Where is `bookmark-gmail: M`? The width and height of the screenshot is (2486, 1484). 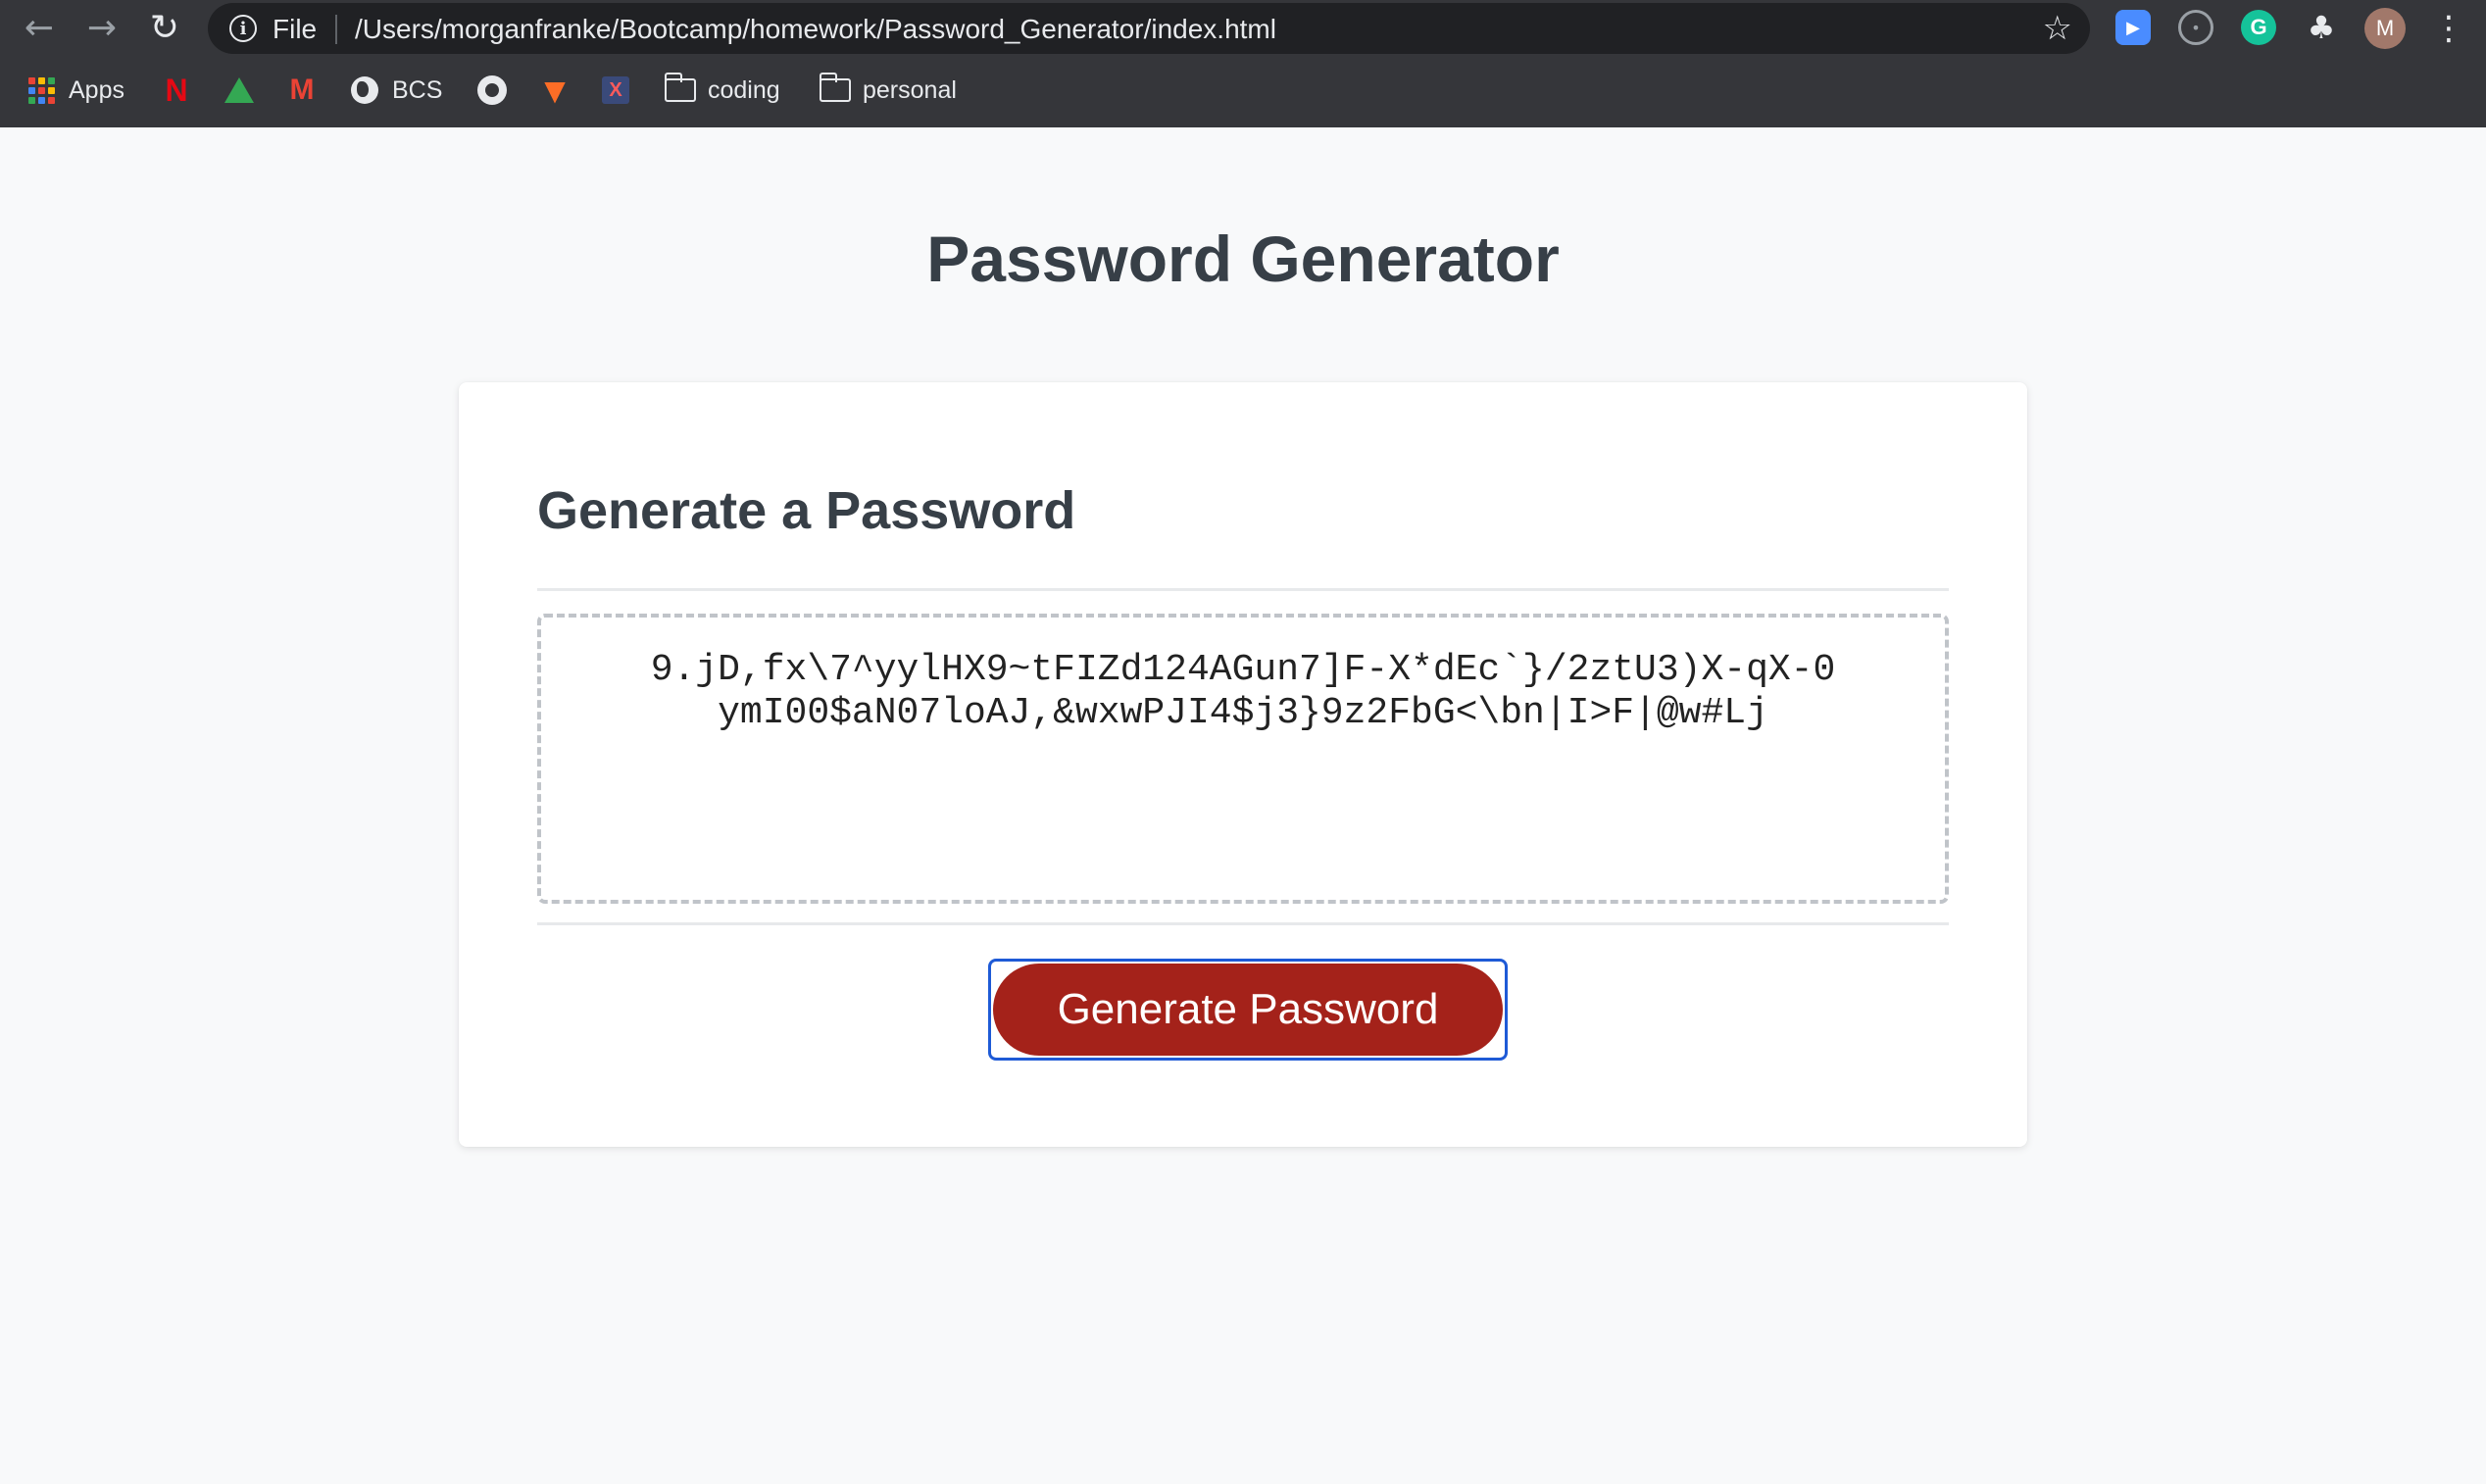 bookmark-gmail: M is located at coordinates (302, 91).